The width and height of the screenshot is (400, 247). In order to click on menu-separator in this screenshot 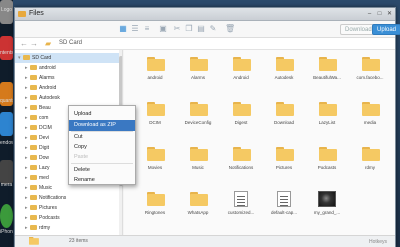, I will do `click(102, 131)`.